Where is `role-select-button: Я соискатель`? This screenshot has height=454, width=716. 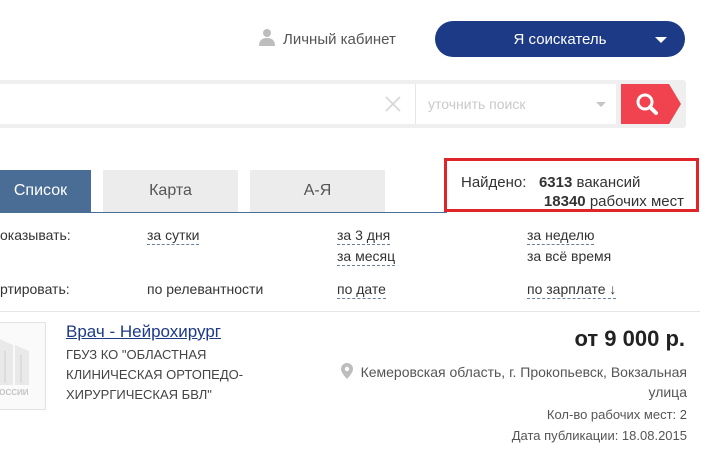 role-select-button: Я соискатель is located at coordinates (560, 39).